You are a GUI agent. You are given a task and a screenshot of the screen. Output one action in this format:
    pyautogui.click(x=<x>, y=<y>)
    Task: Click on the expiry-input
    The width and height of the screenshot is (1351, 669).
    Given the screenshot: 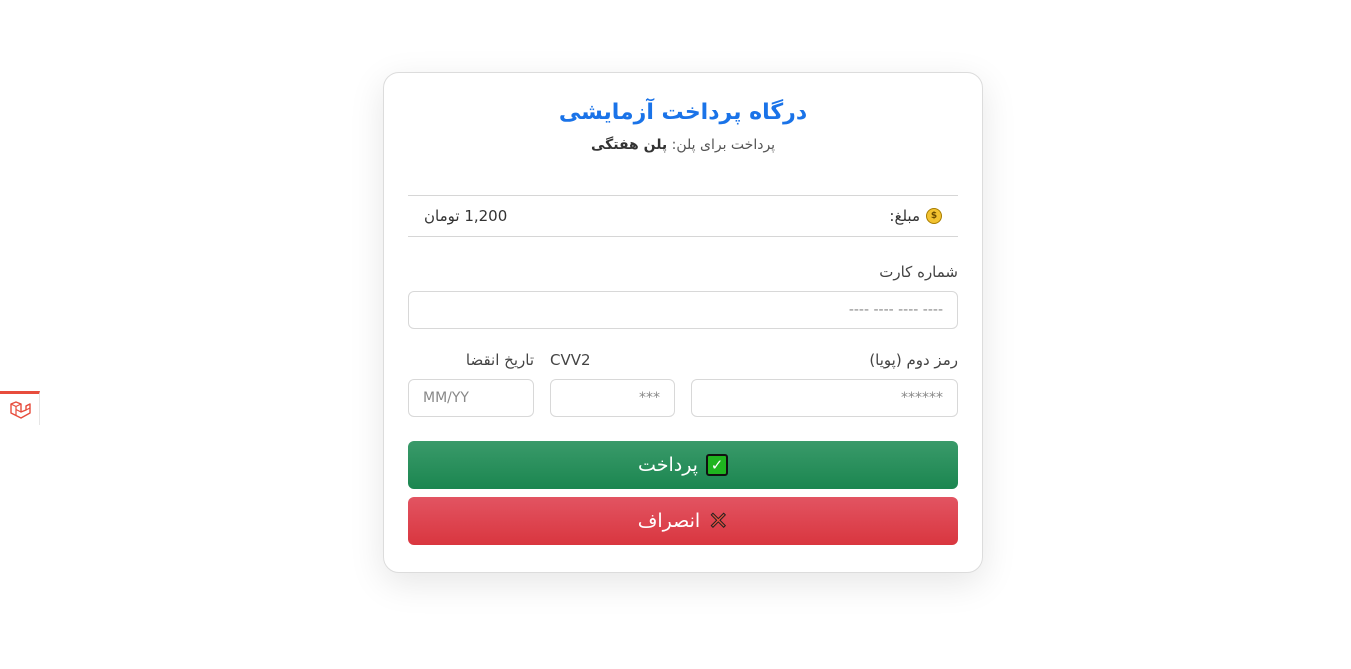 What is the action you would take?
    pyautogui.click(x=471, y=398)
    